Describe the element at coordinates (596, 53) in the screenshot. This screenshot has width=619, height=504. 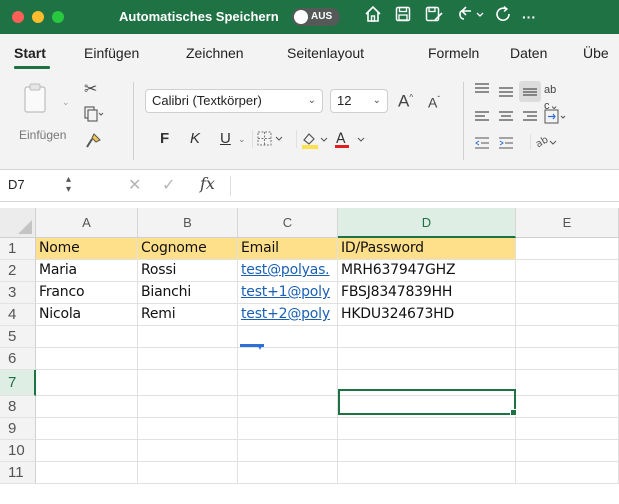
I see `tab-ueberpruefen: Übe` at that location.